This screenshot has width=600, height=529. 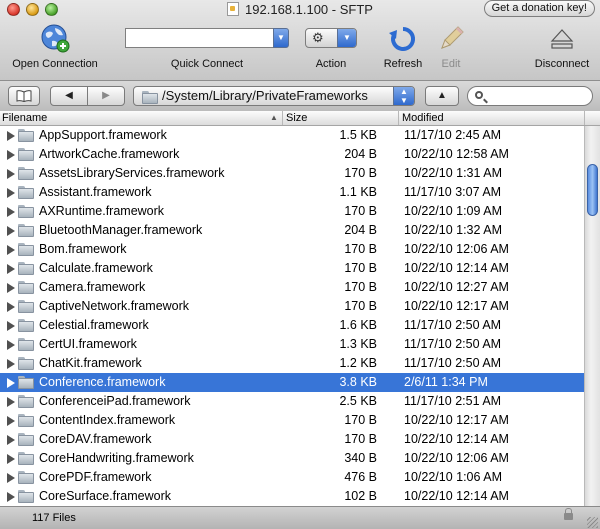 I want to click on file-modified: 10/22/10 12:14 AM, so click(x=456, y=268).